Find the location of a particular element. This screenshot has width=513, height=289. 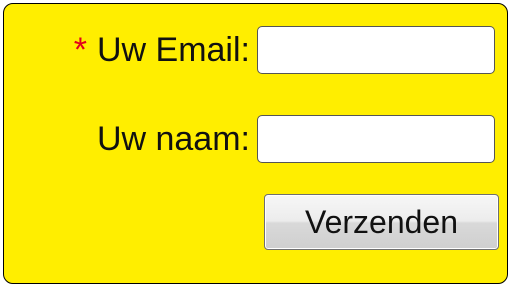

submit-button: Verzenden is located at coordinates (381, 222).